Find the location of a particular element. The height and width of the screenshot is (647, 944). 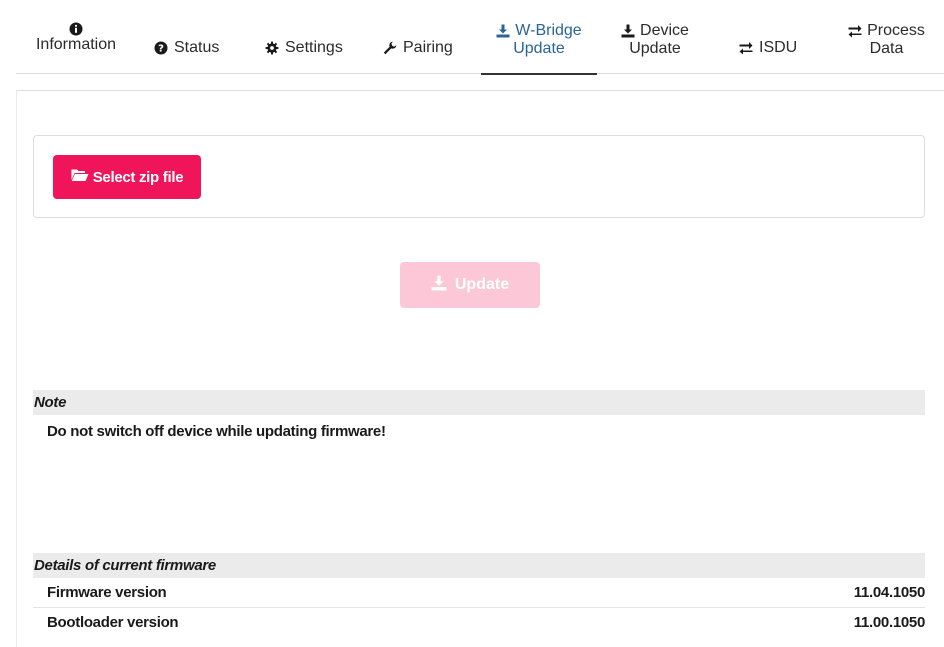

select-zip-file-label: Select zip file is located at coordinates (138, 177).